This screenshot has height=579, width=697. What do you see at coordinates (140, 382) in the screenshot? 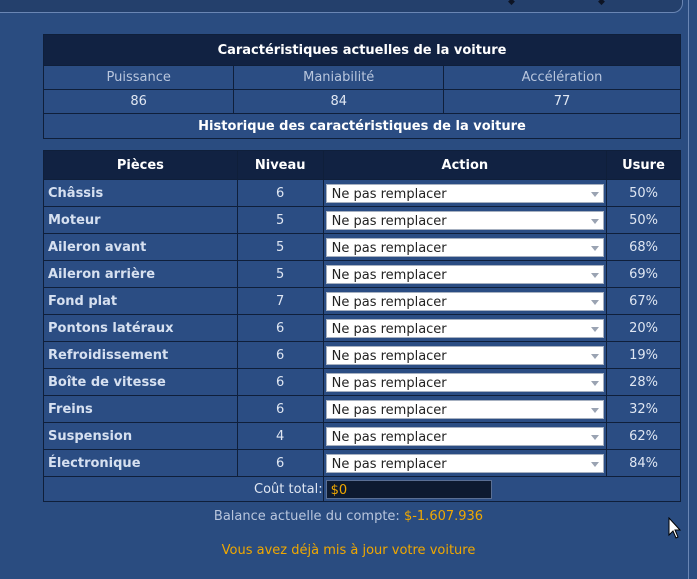
I see `part-name: Boîte de vitesse` at bounding box center [140, 382].